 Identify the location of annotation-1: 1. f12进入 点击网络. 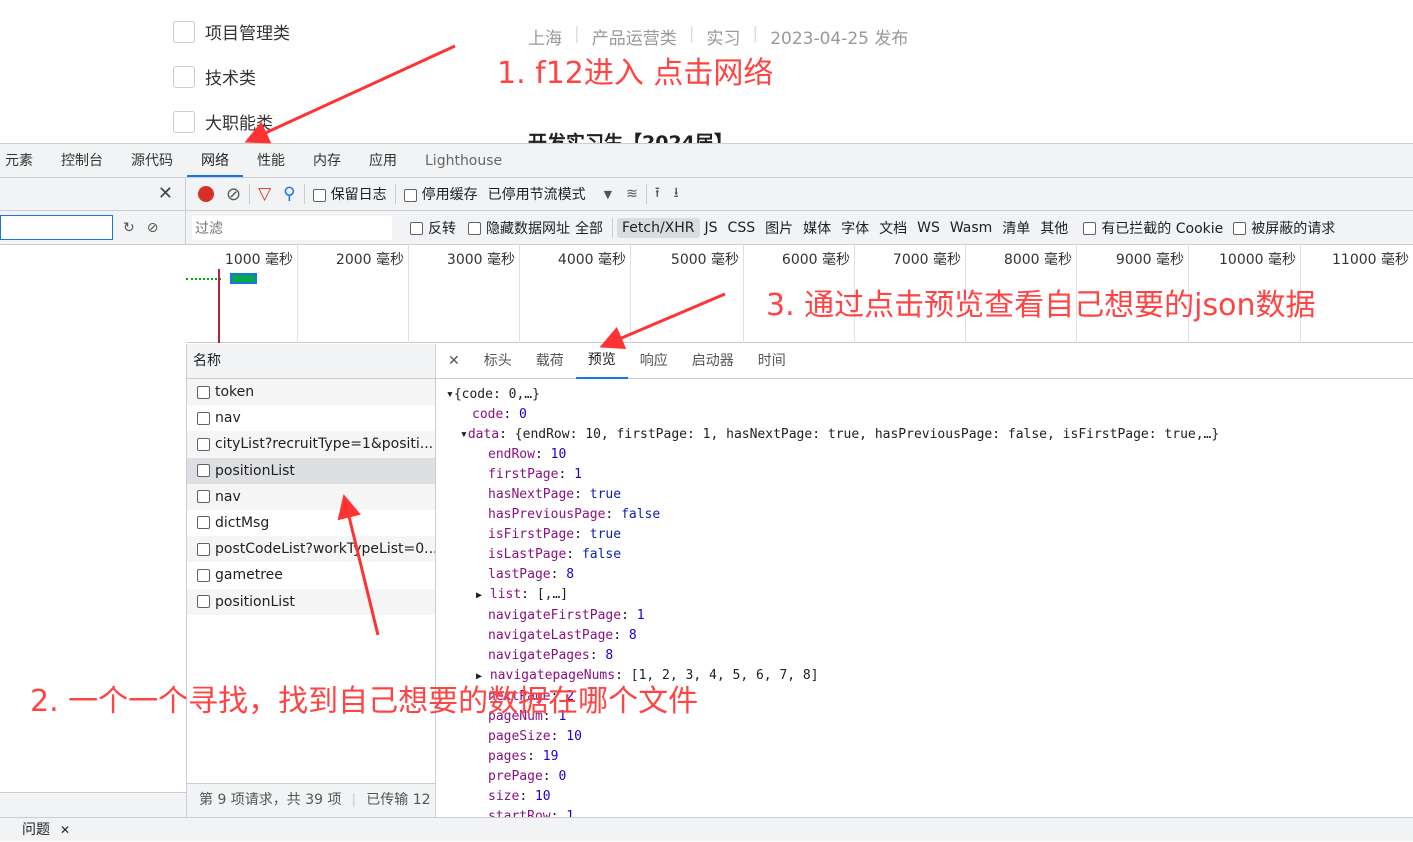
(635, 73).